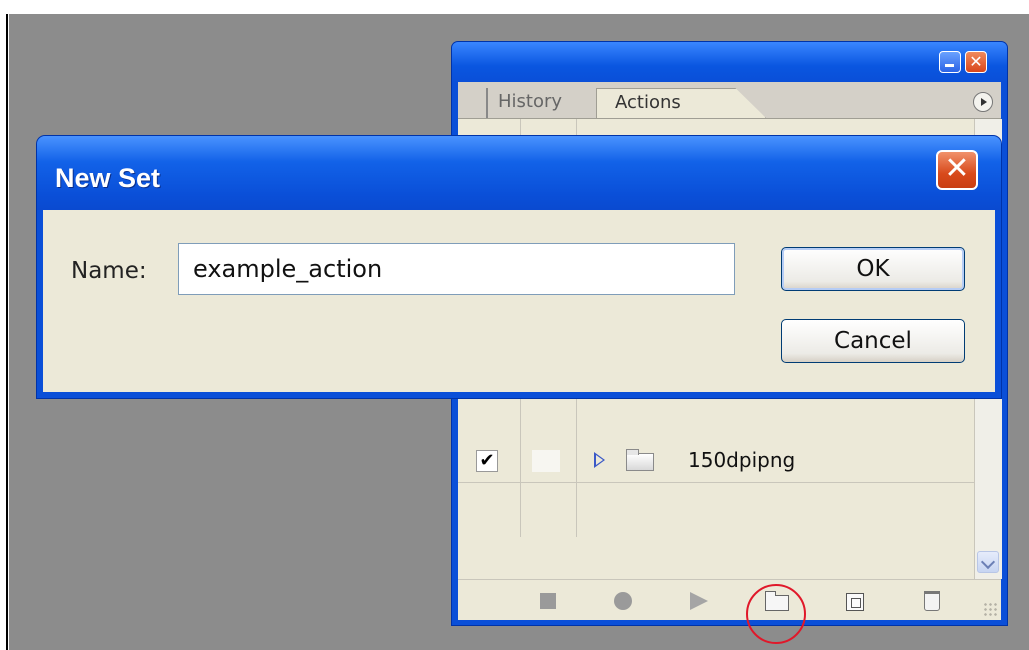  I want to click on ok-button: OK, so click(873, 269).